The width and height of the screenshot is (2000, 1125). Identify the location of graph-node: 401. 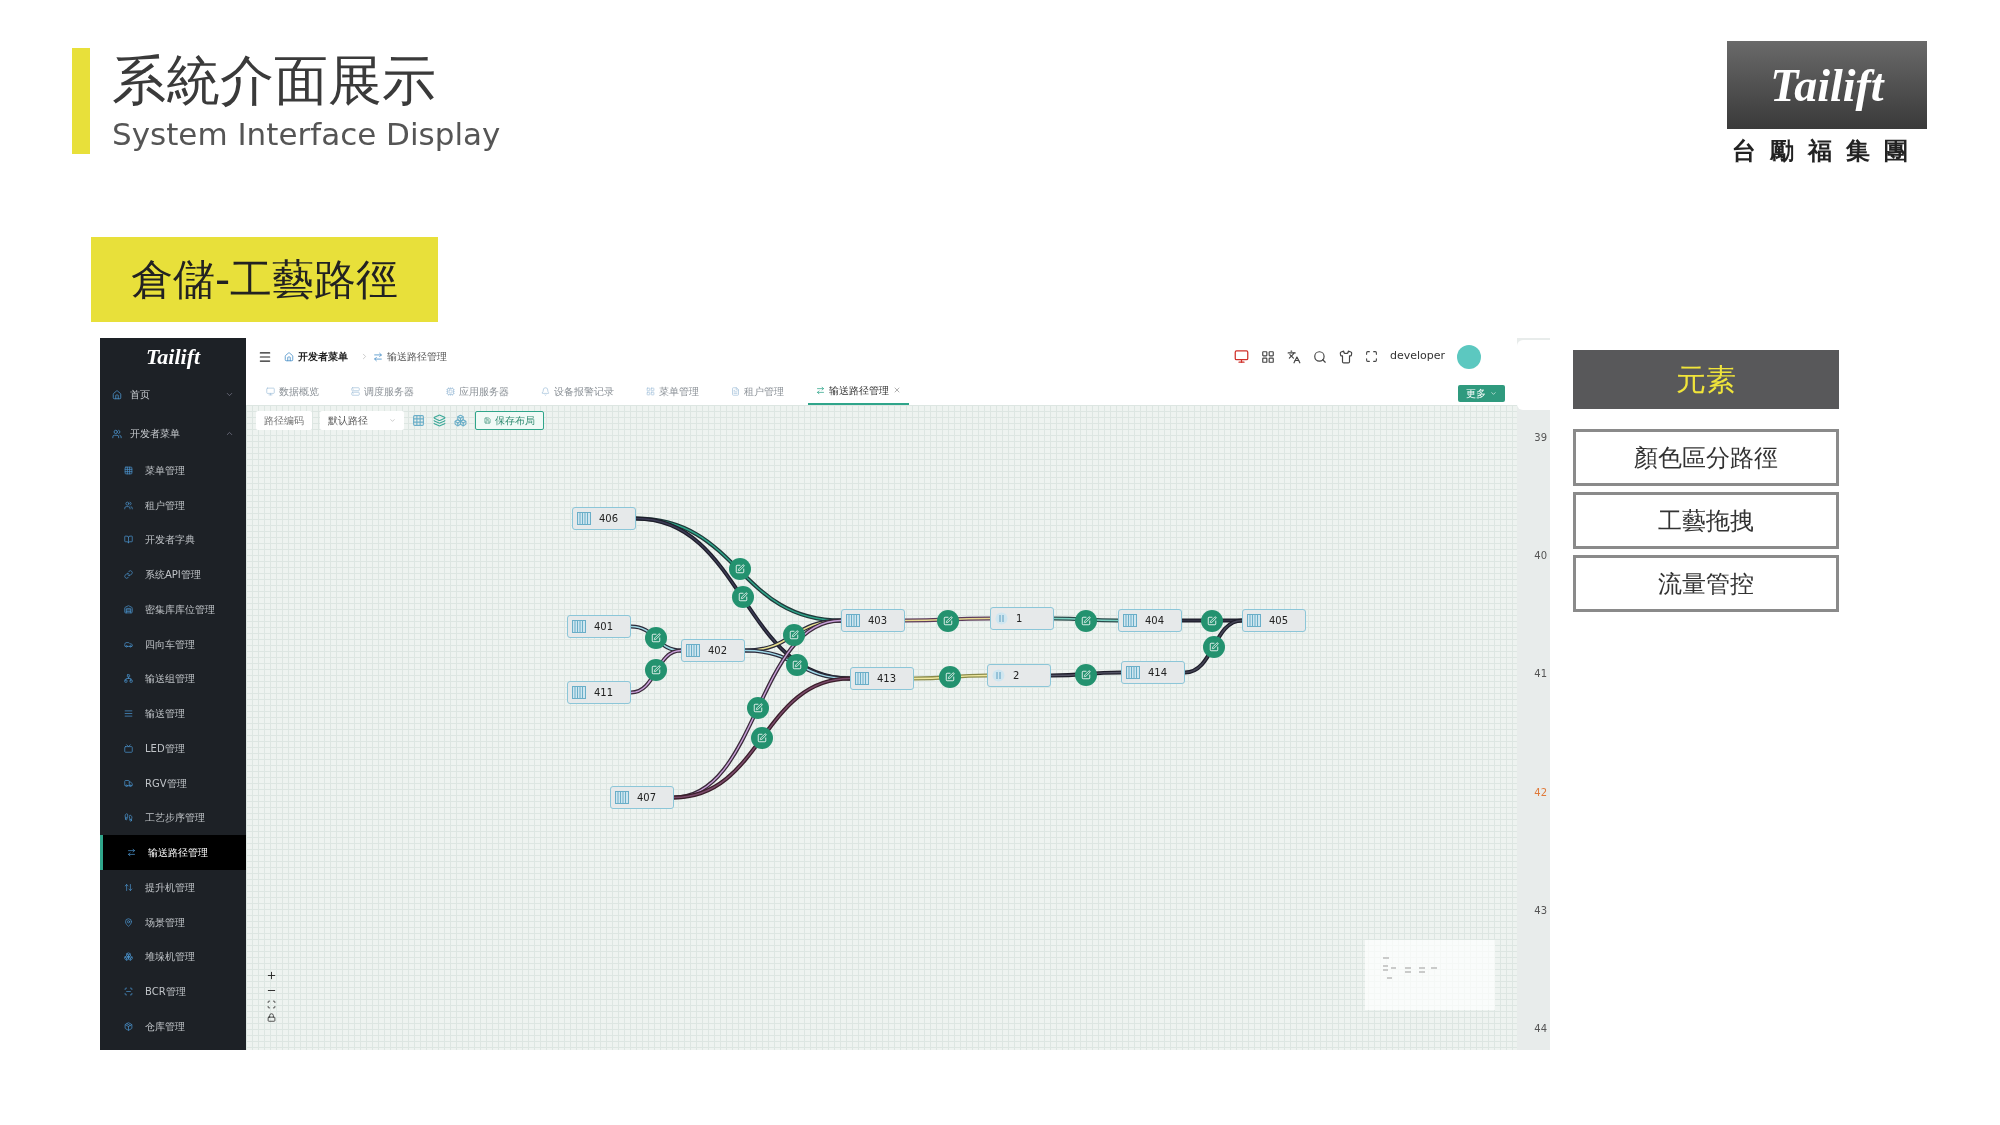
(599, 626).